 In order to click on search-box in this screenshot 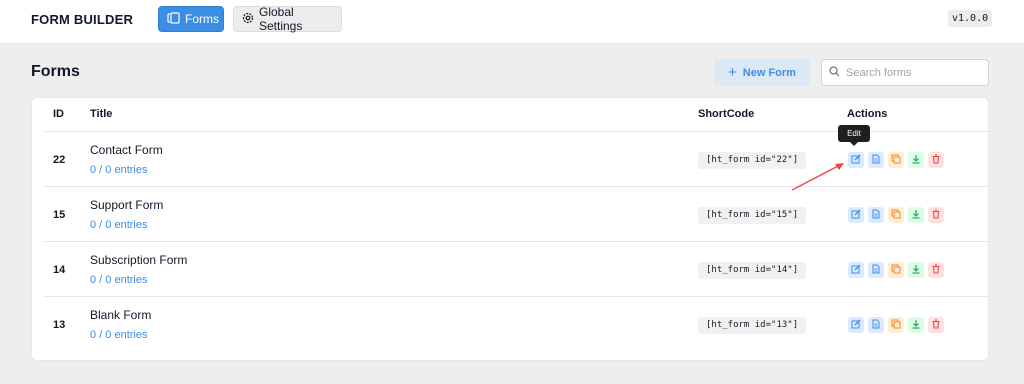, I will do `click(905, 72)`.